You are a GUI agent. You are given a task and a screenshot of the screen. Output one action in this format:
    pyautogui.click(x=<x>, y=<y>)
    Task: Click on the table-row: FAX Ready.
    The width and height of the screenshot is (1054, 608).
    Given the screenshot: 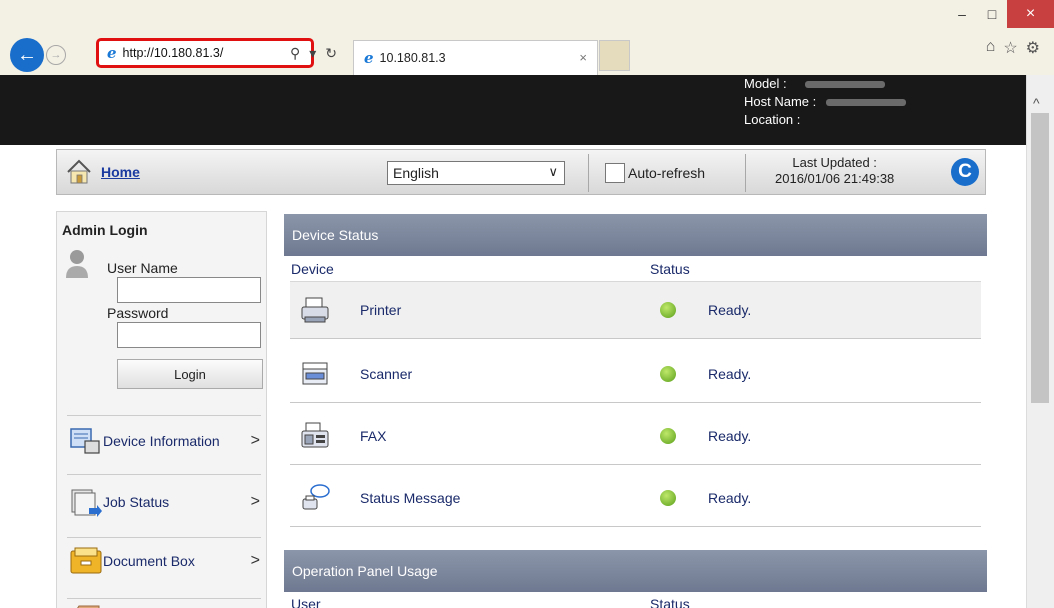 What is the action you would take?
    pyautogui.click(x=635, y=436)
    